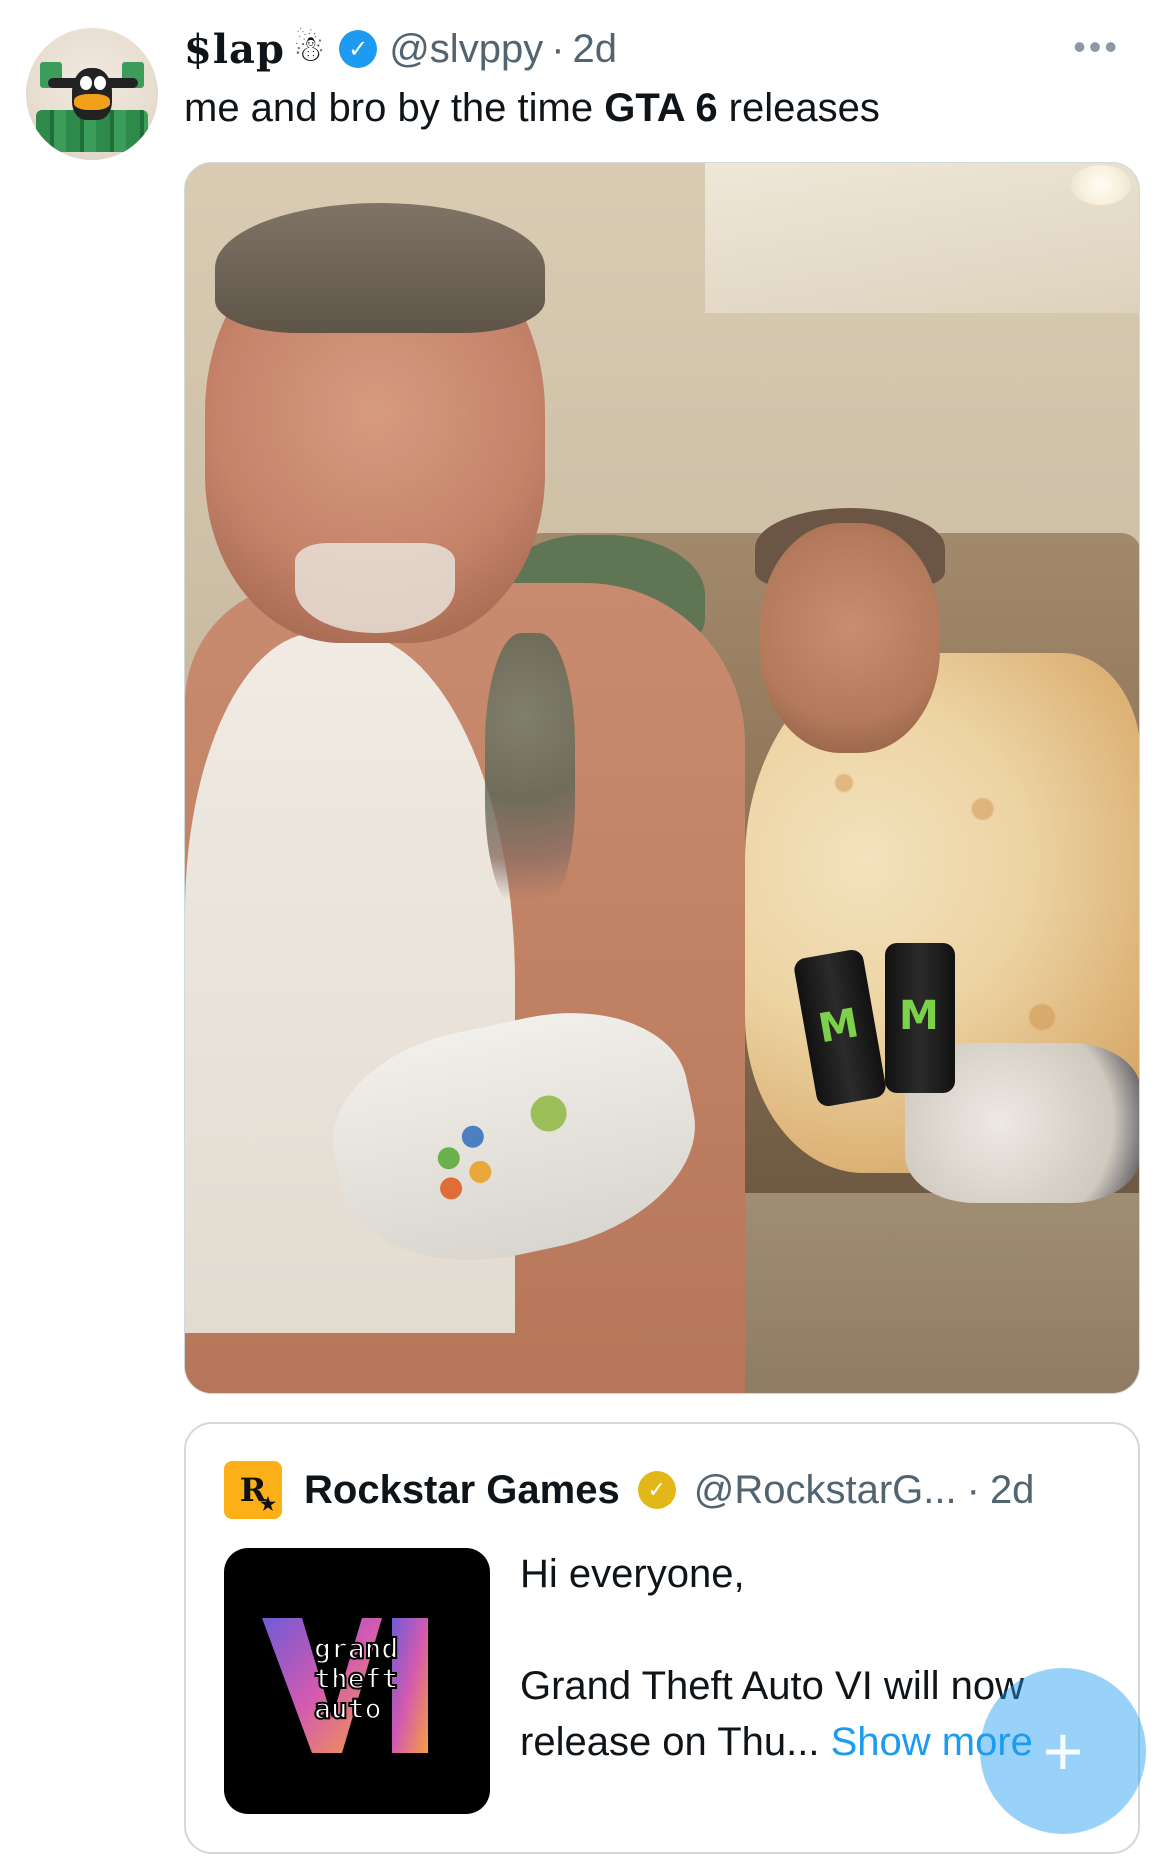 This screenshot has width=1170, height=1860. I want to click on post-text-part1: me and bro by the time, so click(394, 108).